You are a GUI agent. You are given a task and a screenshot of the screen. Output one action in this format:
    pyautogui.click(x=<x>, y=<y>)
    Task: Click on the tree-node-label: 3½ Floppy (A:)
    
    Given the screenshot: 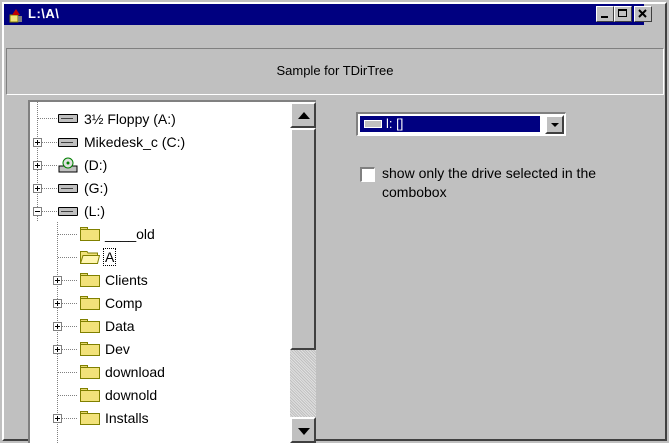 What is the action you would take?
    pyautogui.click(x=130, y=119)
    